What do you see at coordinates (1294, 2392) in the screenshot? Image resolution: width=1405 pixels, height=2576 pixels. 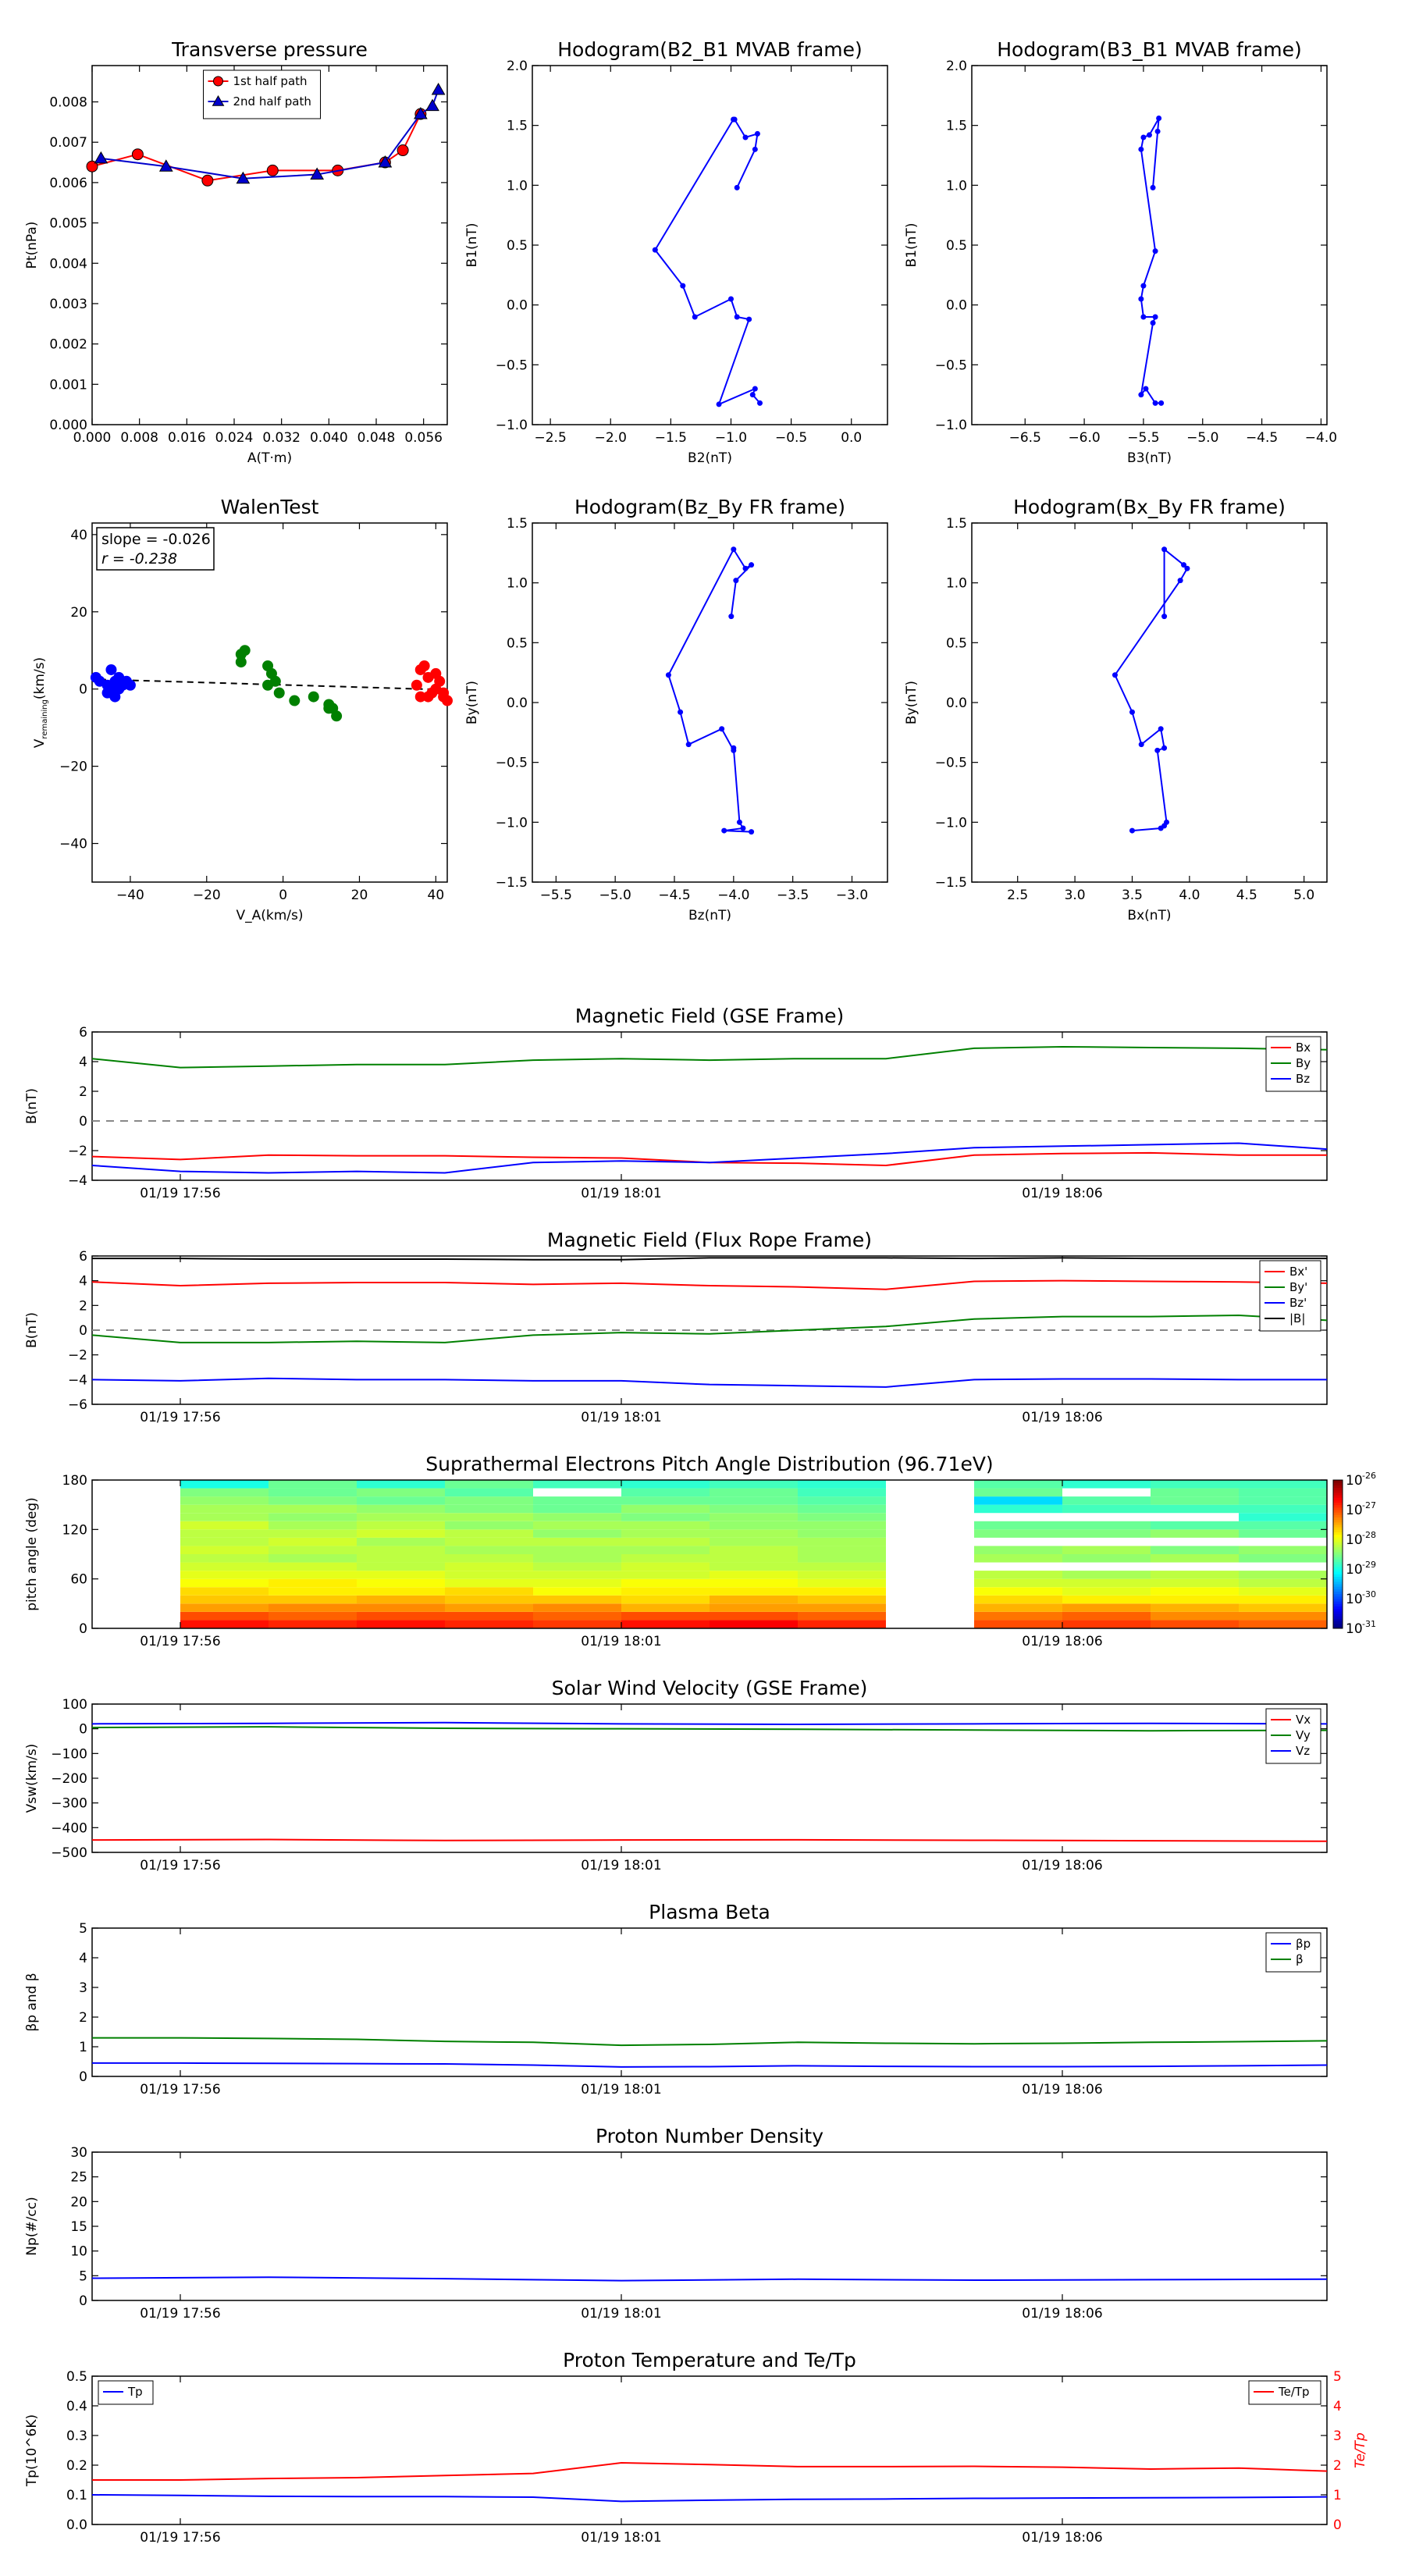 I see `legend-label: Te/Tp` at bounding box center [1294, 2392].